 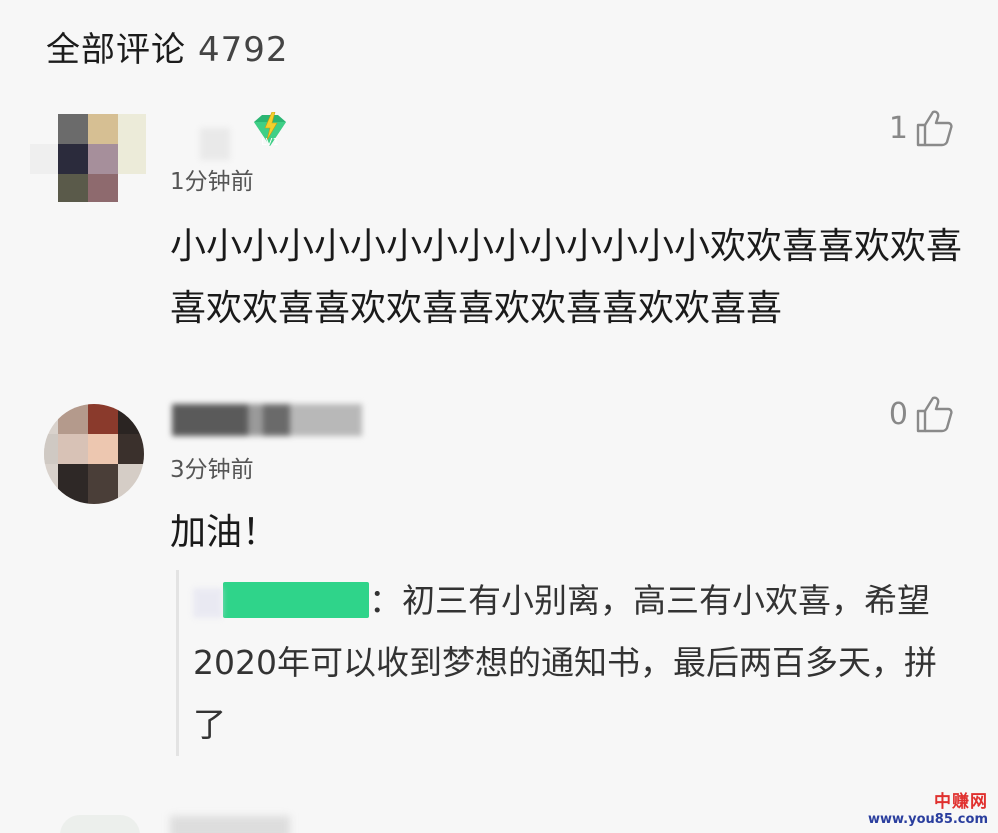 I want to click on like-button: 1, so click(x=921, y=128).